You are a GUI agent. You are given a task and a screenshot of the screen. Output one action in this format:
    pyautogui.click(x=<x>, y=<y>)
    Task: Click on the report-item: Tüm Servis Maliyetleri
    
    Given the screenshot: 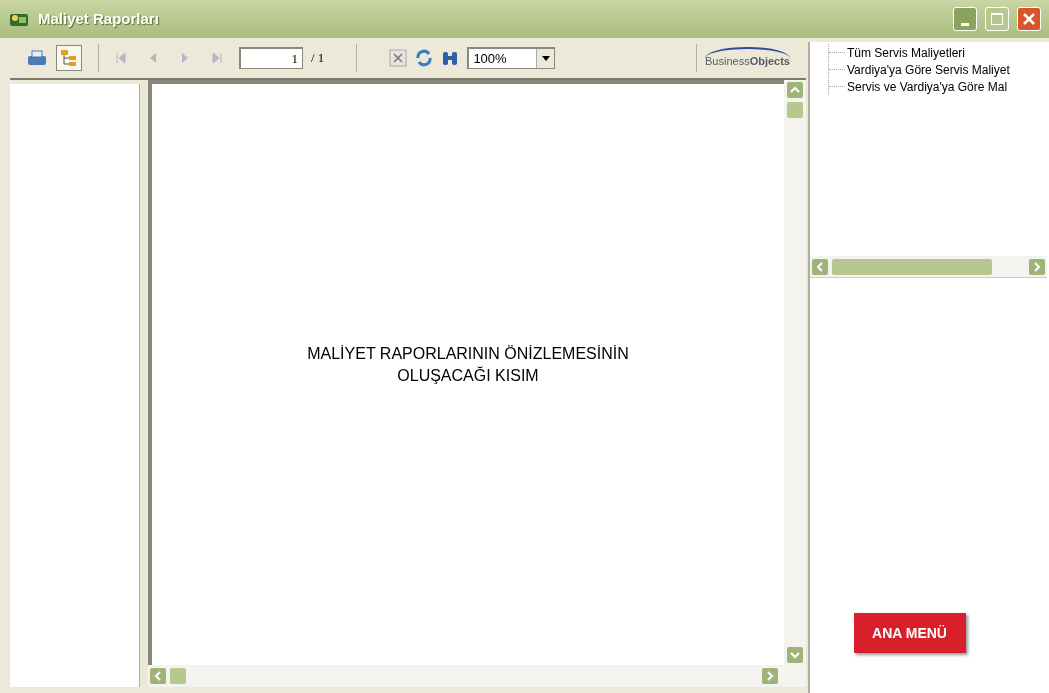 What is the action you would take?
    pyautogui.click(x=905, y=52)
    